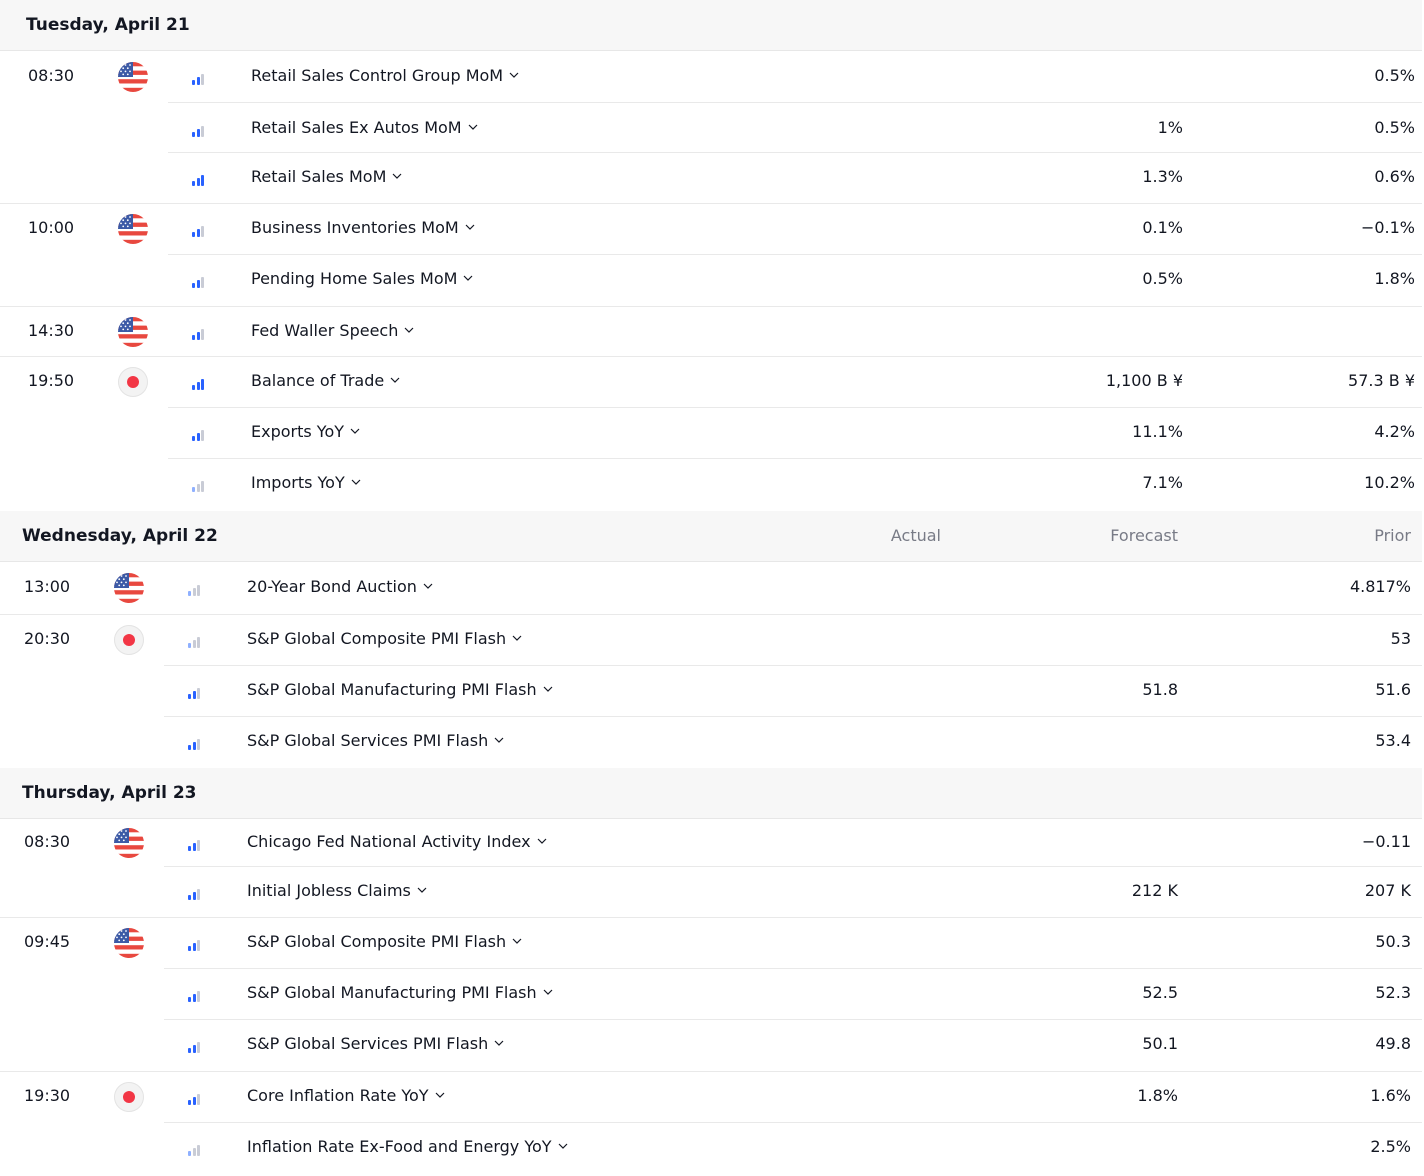 The height and width of the screenshot is (1176, 1424). What do you see at coordinates (47, 586) in the screenshot?
I see `event-time: 13:00` at bounding box center [47, 586].